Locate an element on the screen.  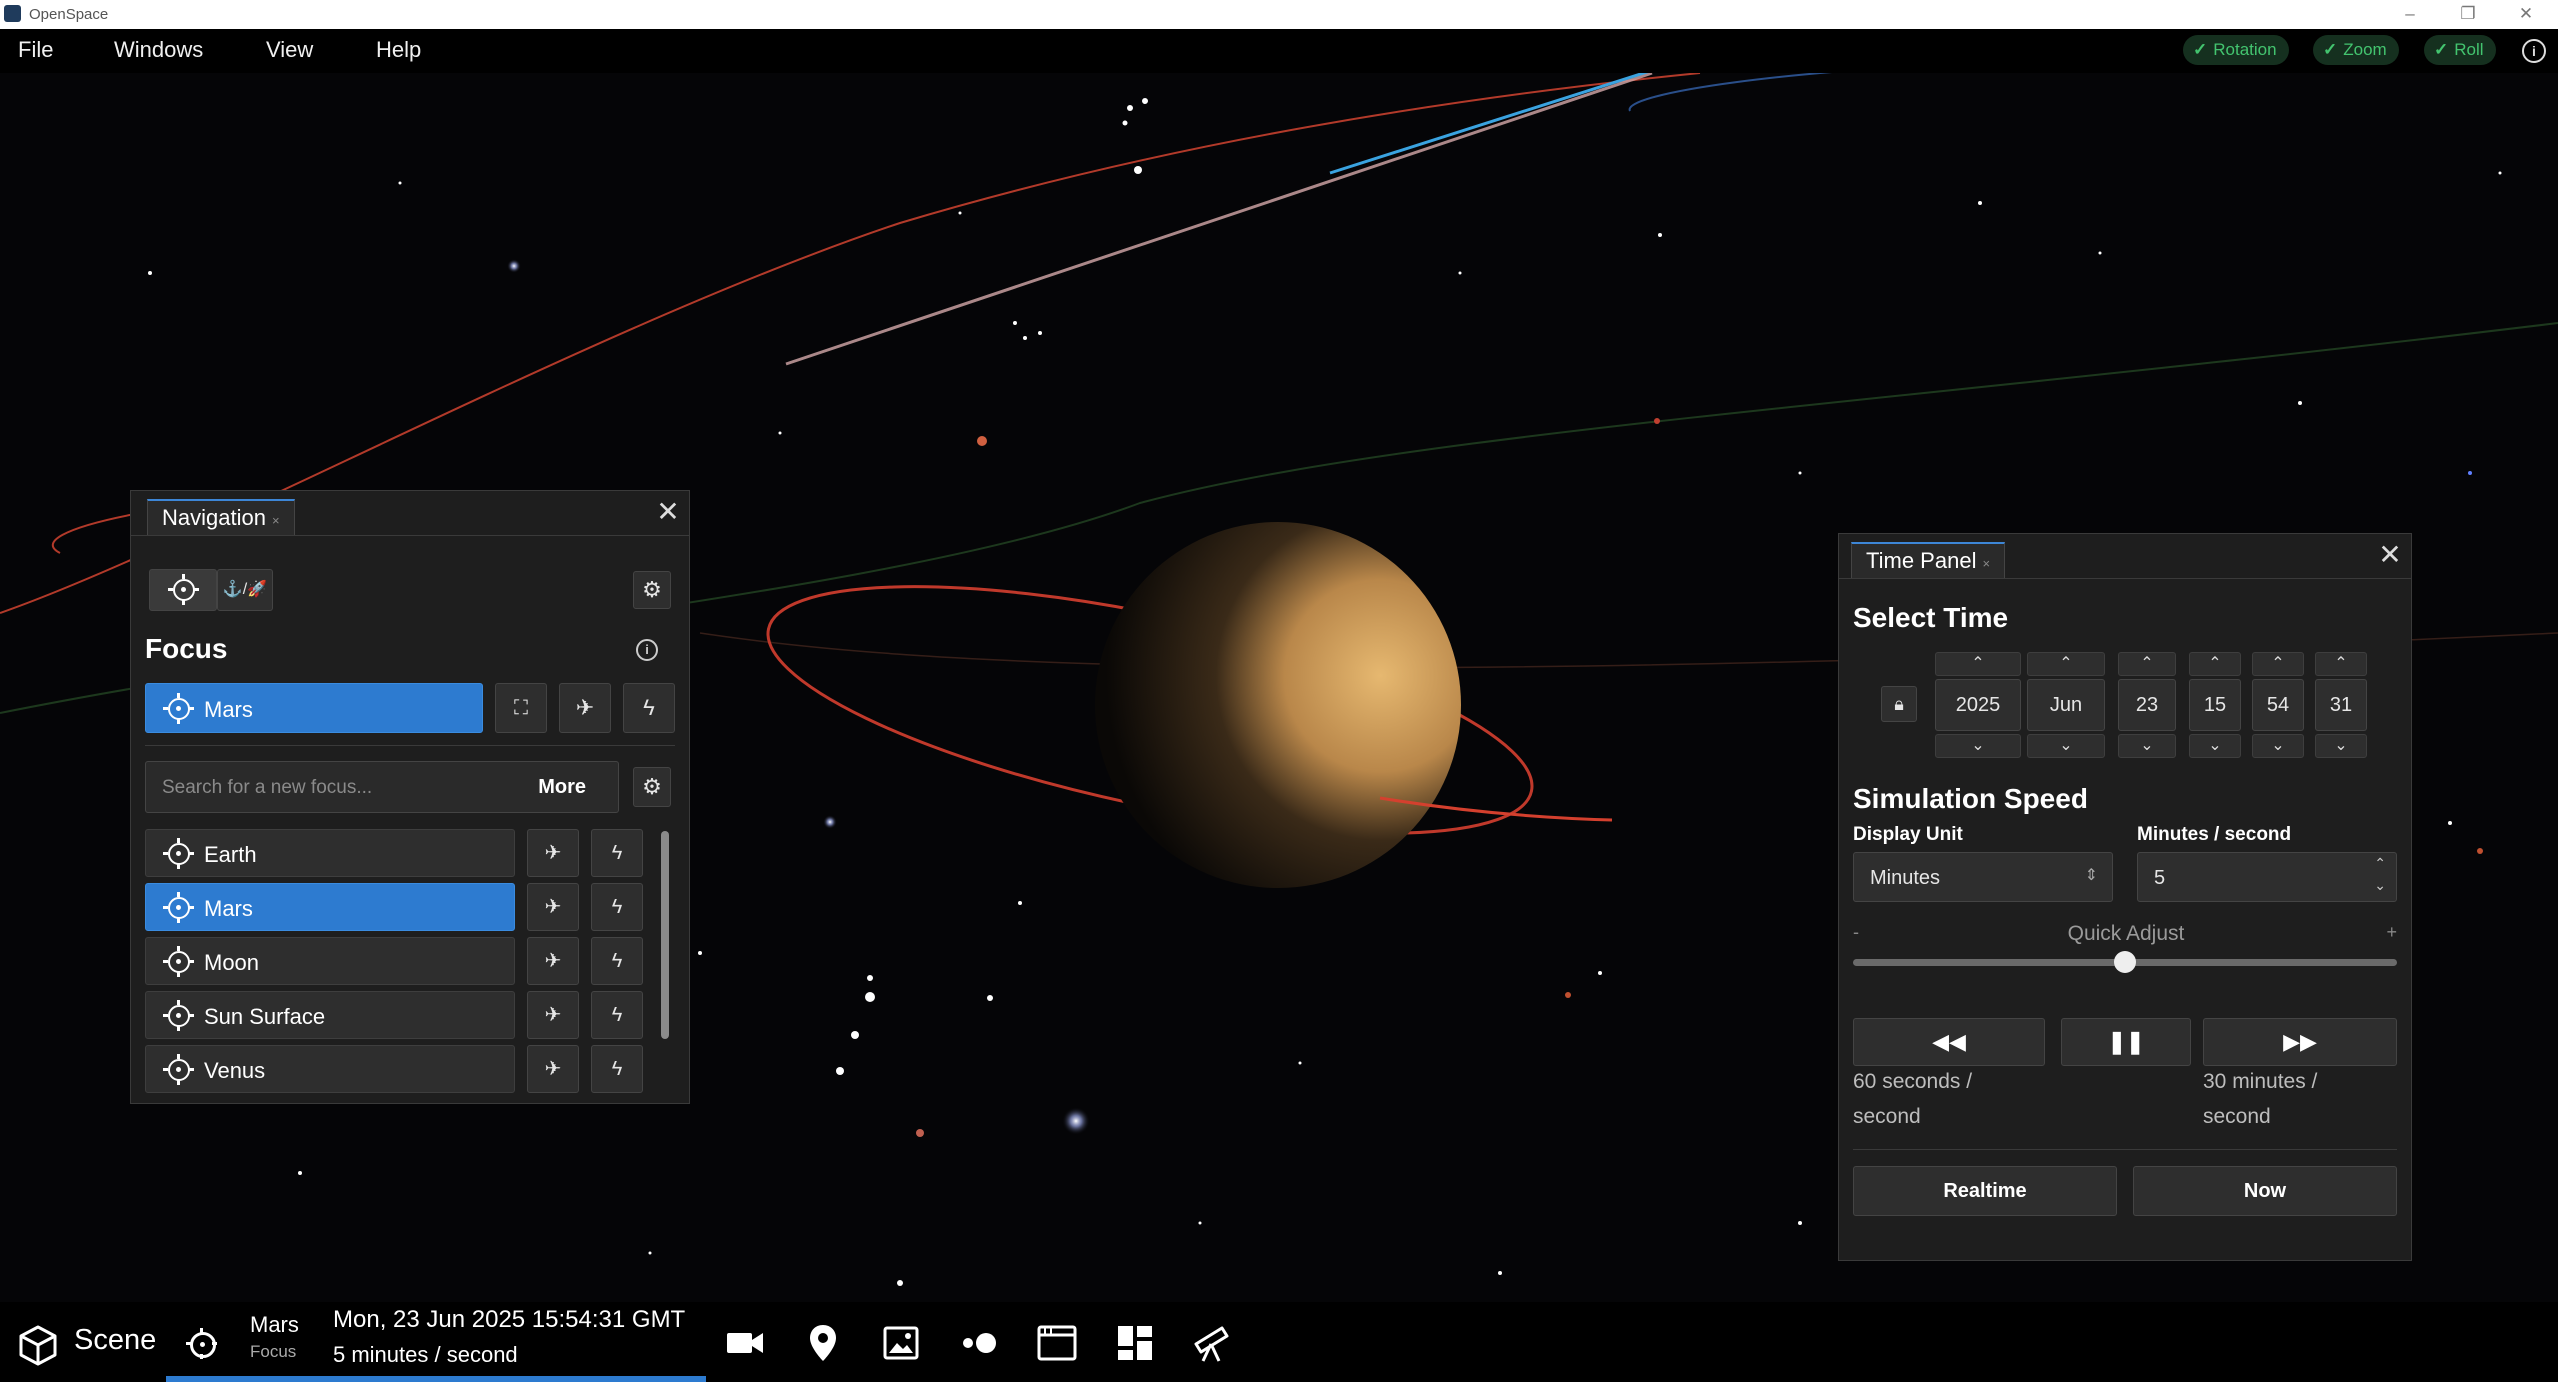
minute-increment-button: ⌃ is located at coordinates (2278, 664).